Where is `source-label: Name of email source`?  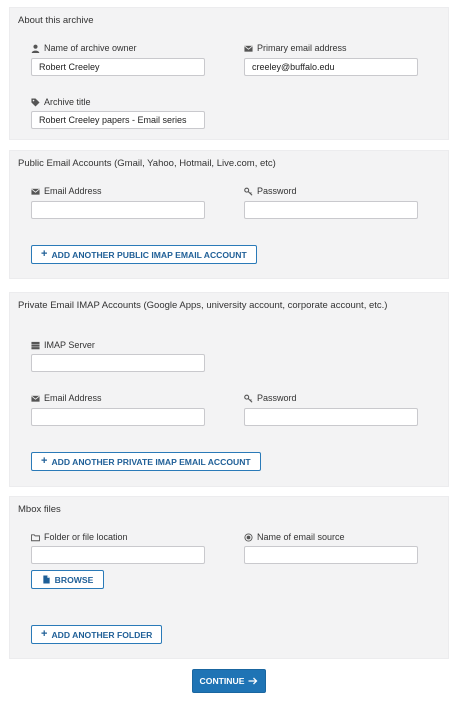
source-label: Name of email source is located at coordinates (301, 537).